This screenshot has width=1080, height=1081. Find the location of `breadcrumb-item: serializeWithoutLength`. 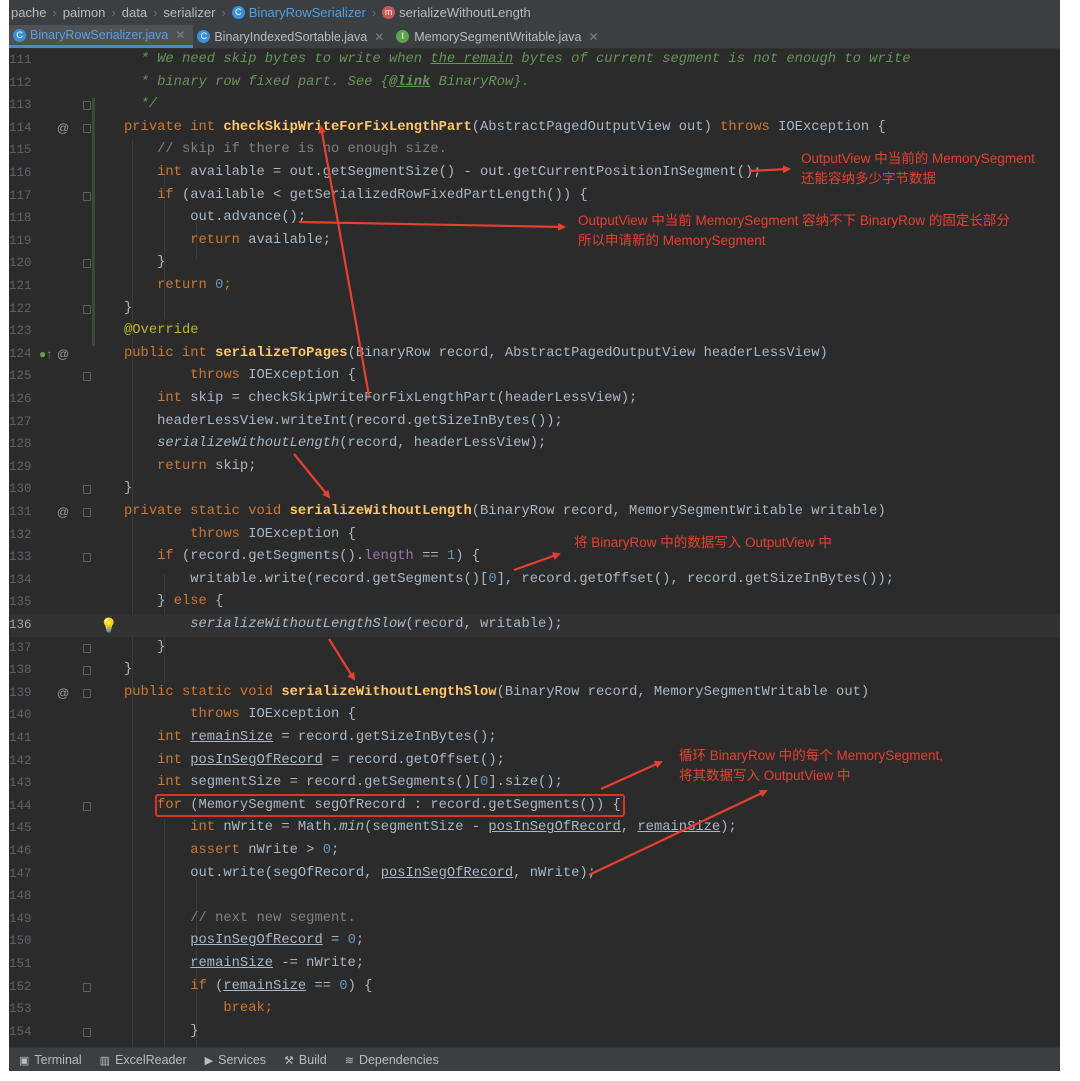

breadcrumb-item: serializeWithoutLength is located at coordinates (465, 12).